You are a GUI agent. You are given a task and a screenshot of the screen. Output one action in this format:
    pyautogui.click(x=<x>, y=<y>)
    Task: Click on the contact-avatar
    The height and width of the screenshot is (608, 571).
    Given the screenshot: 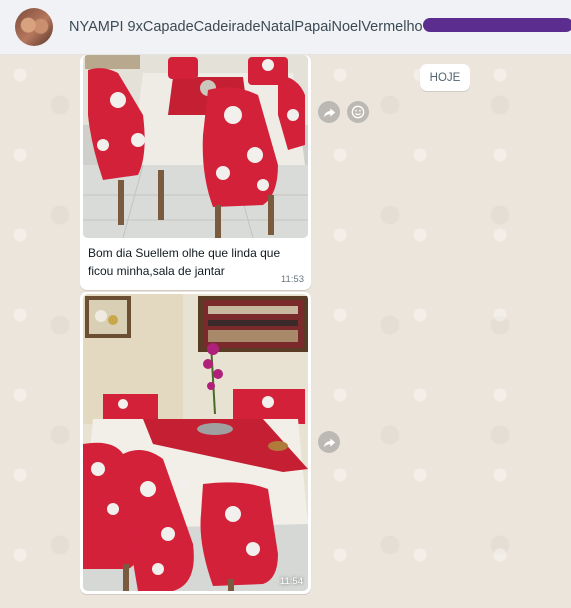 What is the action you would take?
    pyautogui.click(x=34, y=27)
    